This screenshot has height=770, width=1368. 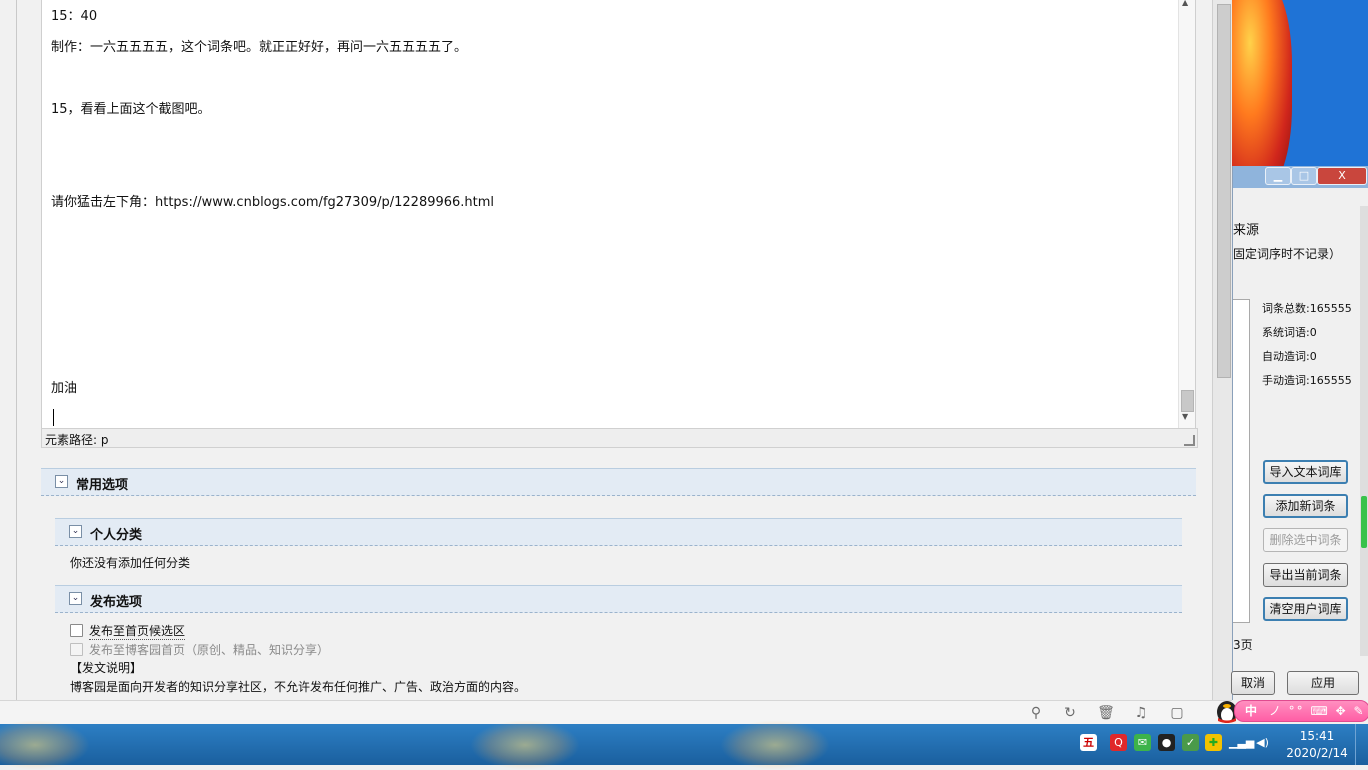 What do you see at coordinates (1070, 713) in the screenshot?
I see `refresh-icon: ↻` at bounding box center [1070, 713].